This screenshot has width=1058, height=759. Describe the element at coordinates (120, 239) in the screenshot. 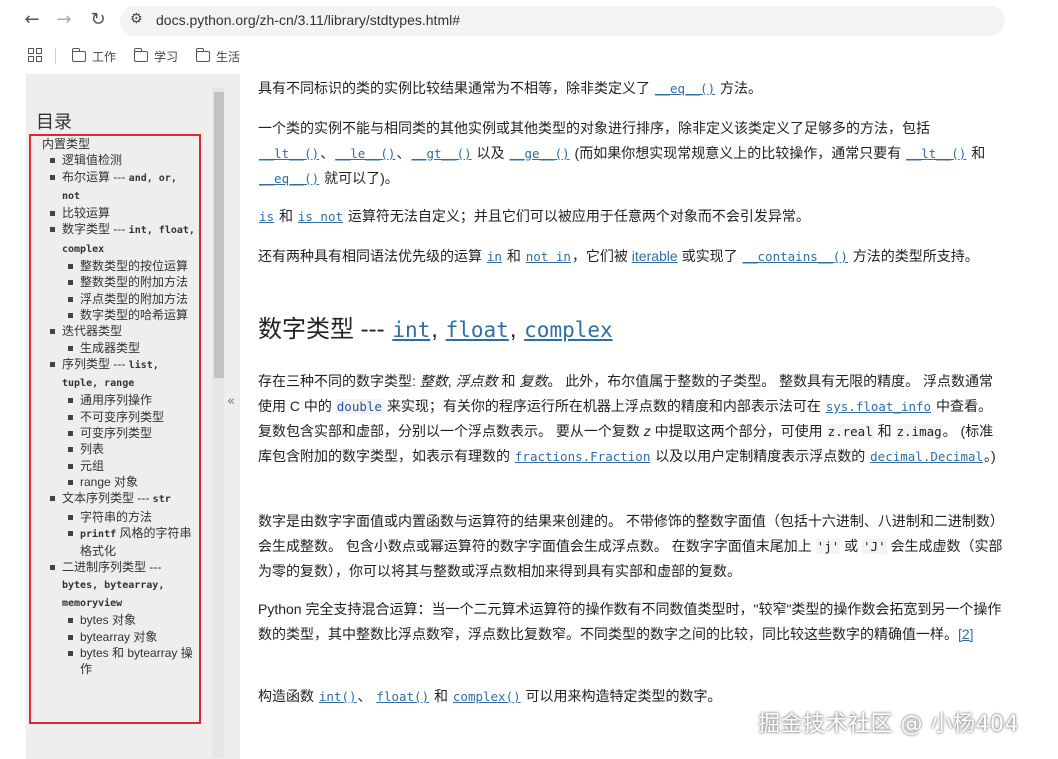

I see `toc-item: 数字类型 --- int, float, complex` at that location.